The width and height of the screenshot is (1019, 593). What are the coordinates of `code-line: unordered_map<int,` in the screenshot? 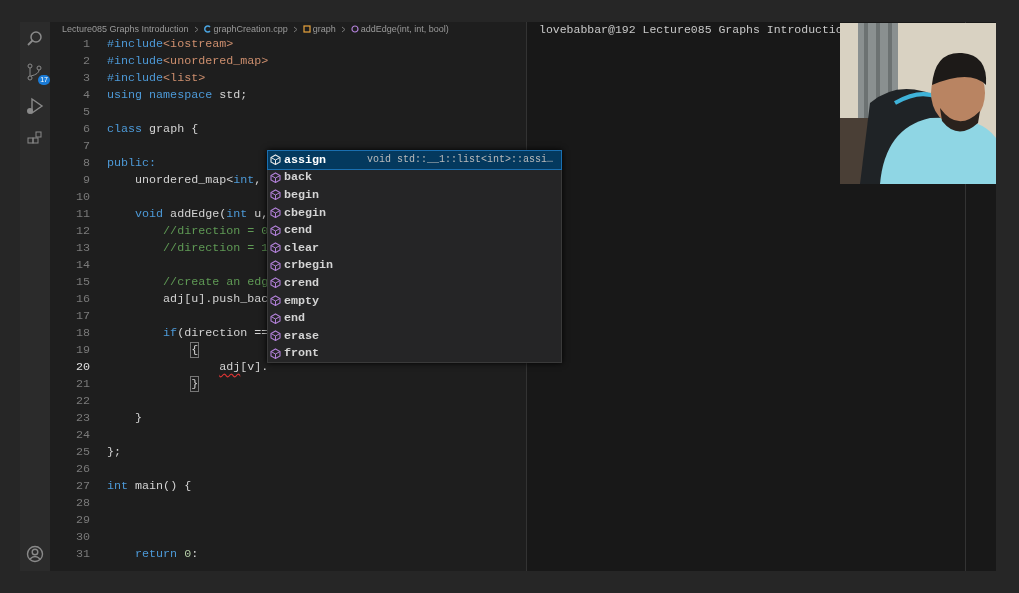 It's located at (198, 180).